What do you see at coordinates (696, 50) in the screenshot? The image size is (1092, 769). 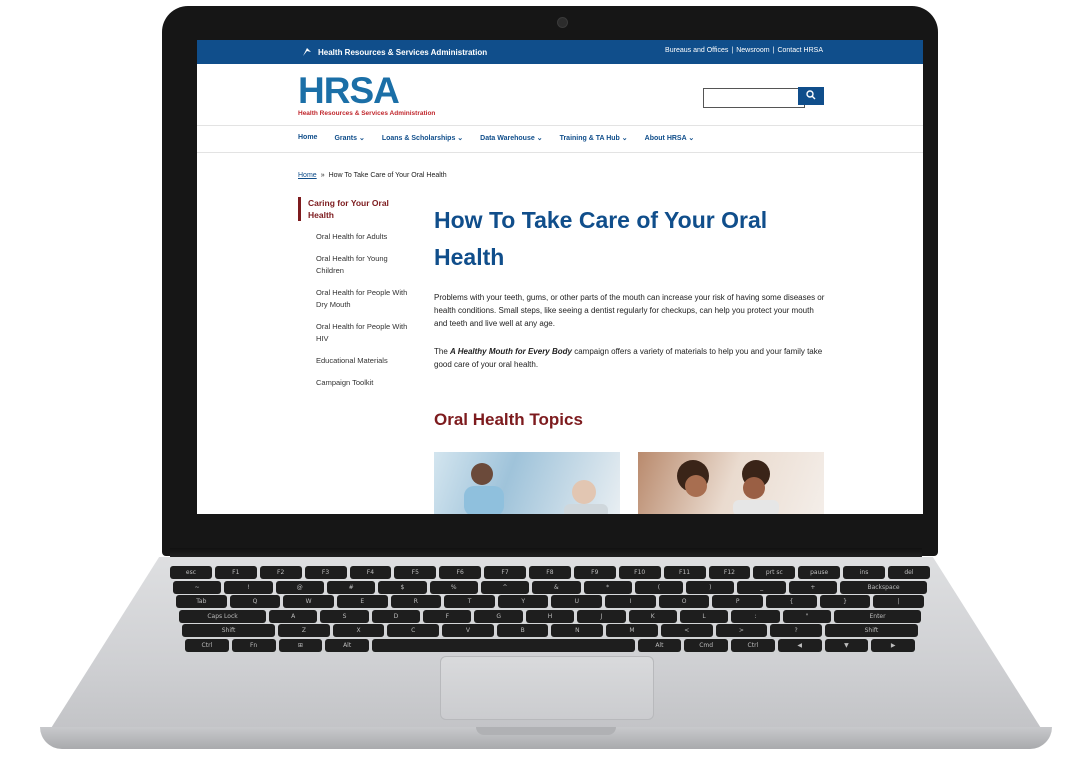 I see `link-bureaus-offices: Bureaus and Offices` at bounding box center [696, 50].